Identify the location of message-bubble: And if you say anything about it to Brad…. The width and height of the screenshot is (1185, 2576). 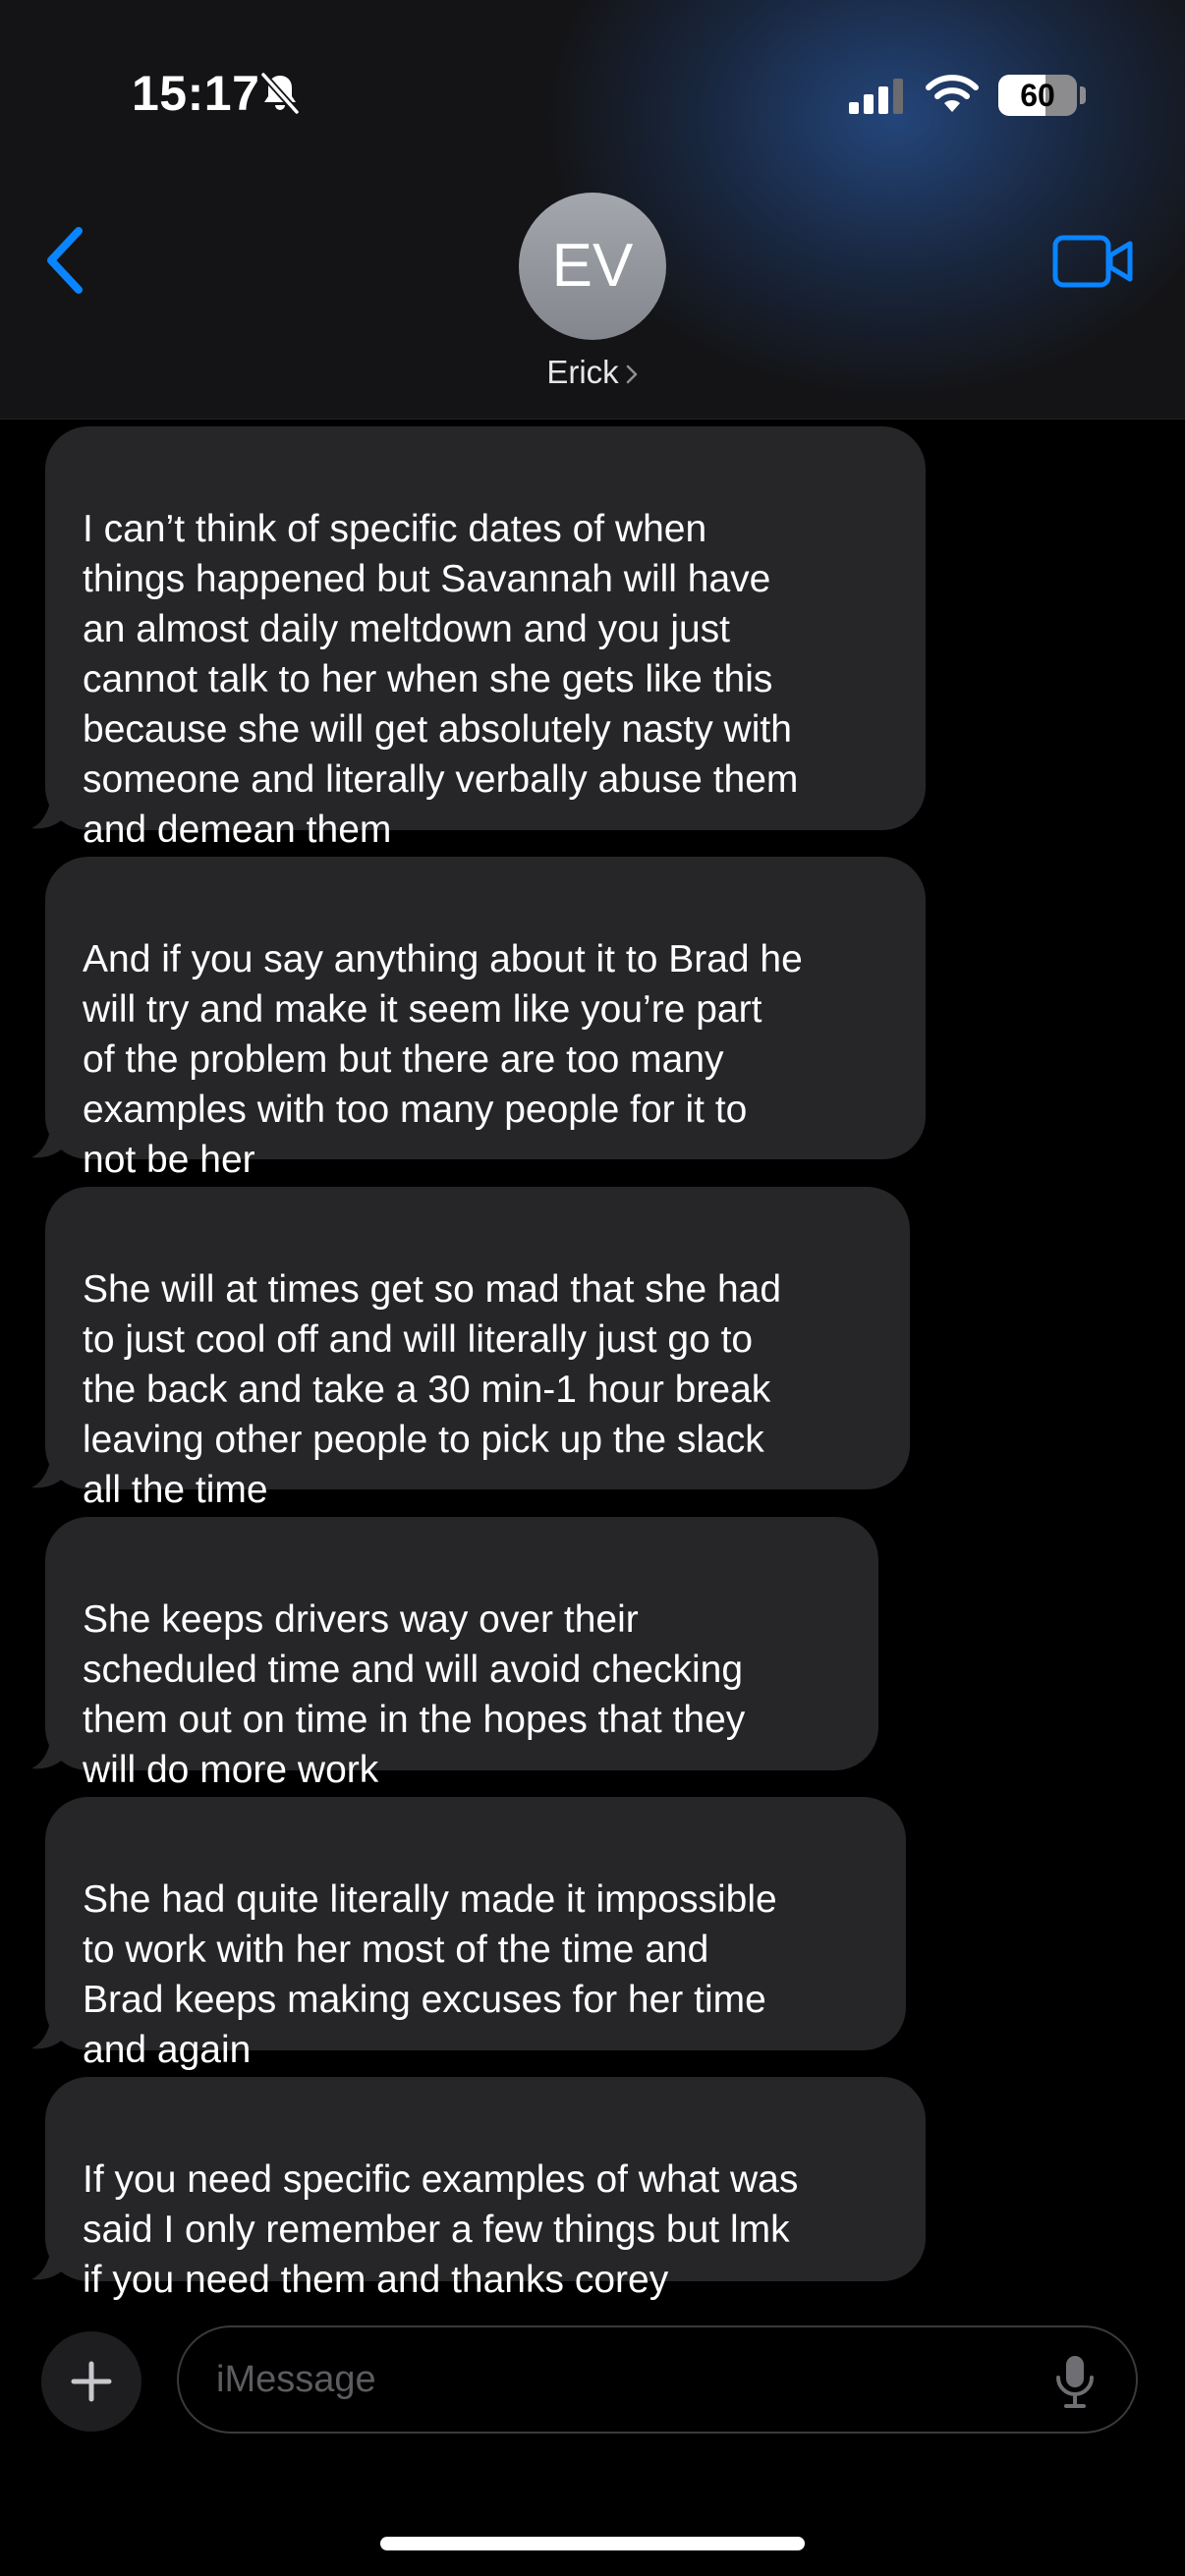
(486, 1019).